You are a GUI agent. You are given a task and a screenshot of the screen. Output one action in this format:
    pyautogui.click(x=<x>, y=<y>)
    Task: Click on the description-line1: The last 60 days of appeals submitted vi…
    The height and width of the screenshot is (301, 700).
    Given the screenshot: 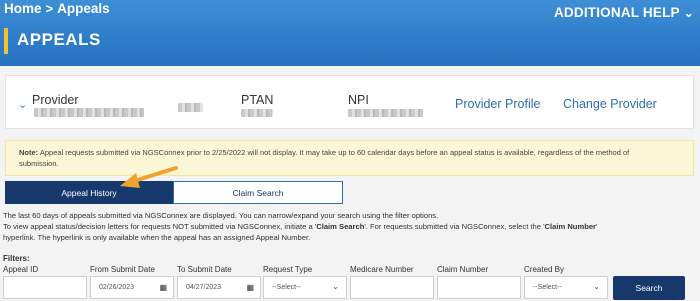 What is the action you would take?
    pyautogui.click(x=221, y=215)
    